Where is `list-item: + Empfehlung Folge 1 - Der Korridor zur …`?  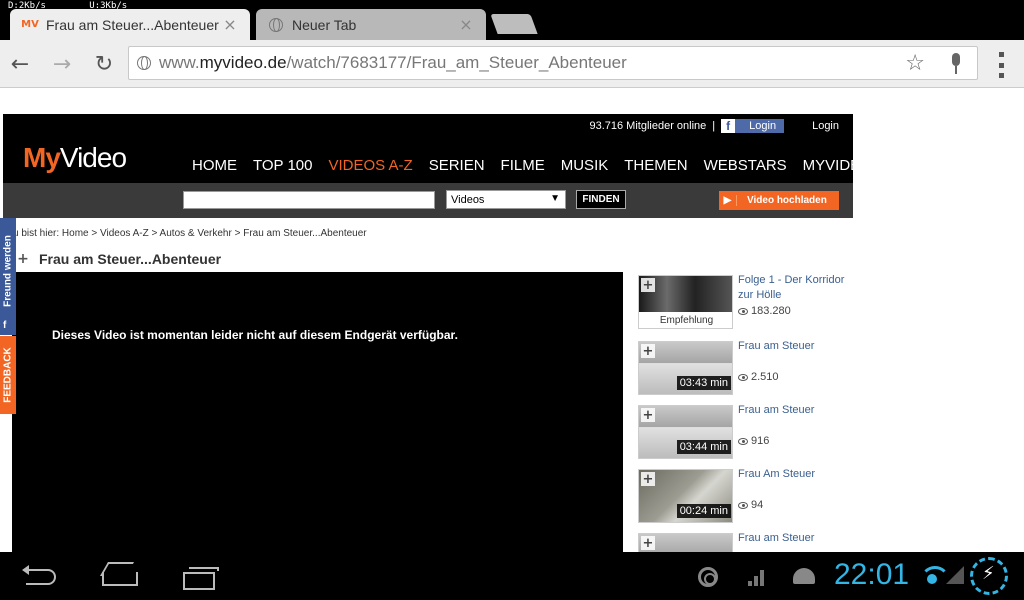 list-item: + Empfehlung Folge 1 - Der Korridor zur … is located at coordinates (743, 302).